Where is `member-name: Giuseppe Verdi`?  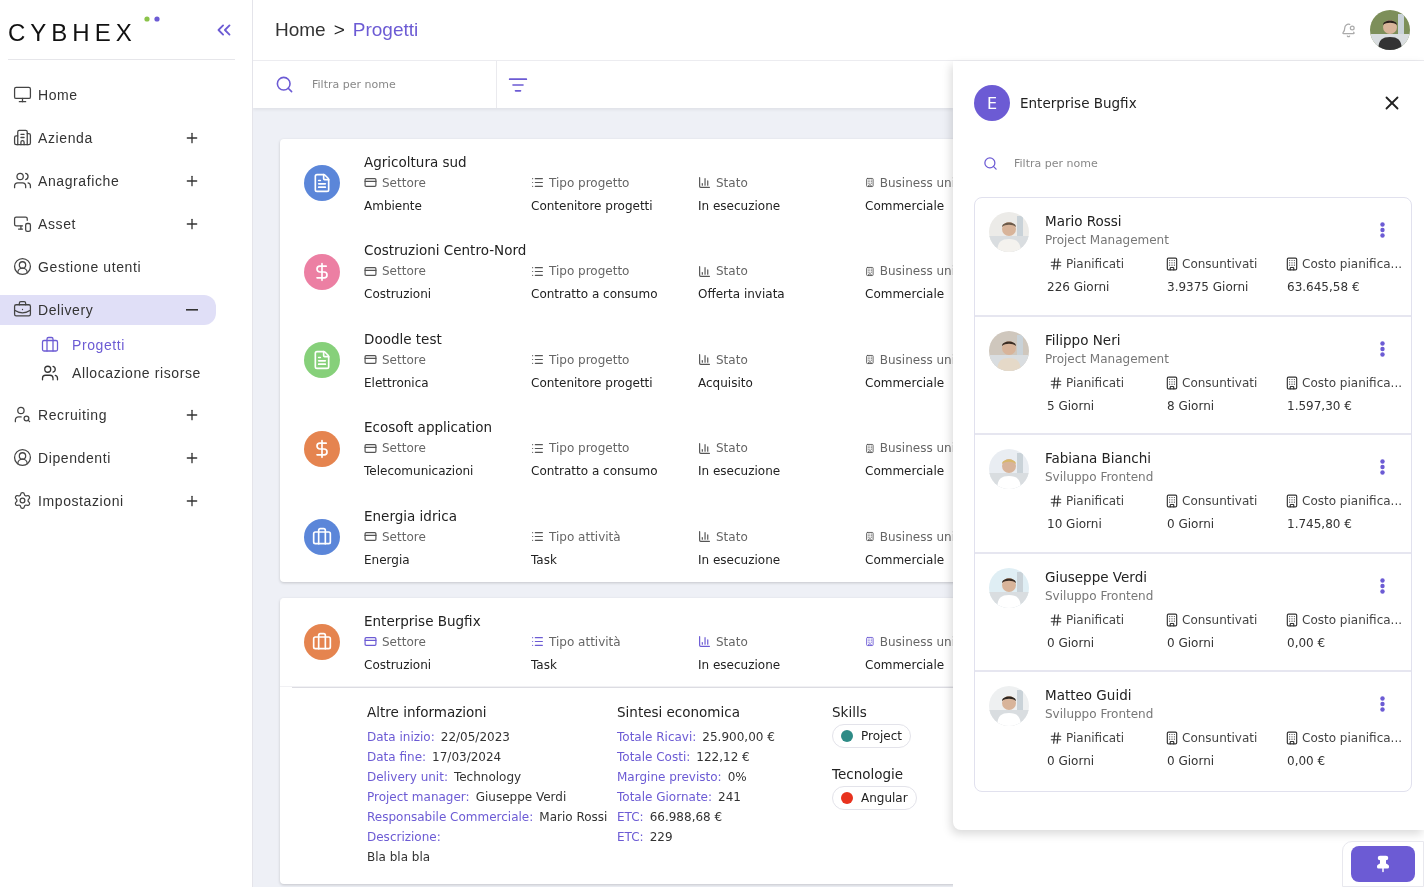 member-name: Giuseppe Verdi is located at coordinates (1096, 576).